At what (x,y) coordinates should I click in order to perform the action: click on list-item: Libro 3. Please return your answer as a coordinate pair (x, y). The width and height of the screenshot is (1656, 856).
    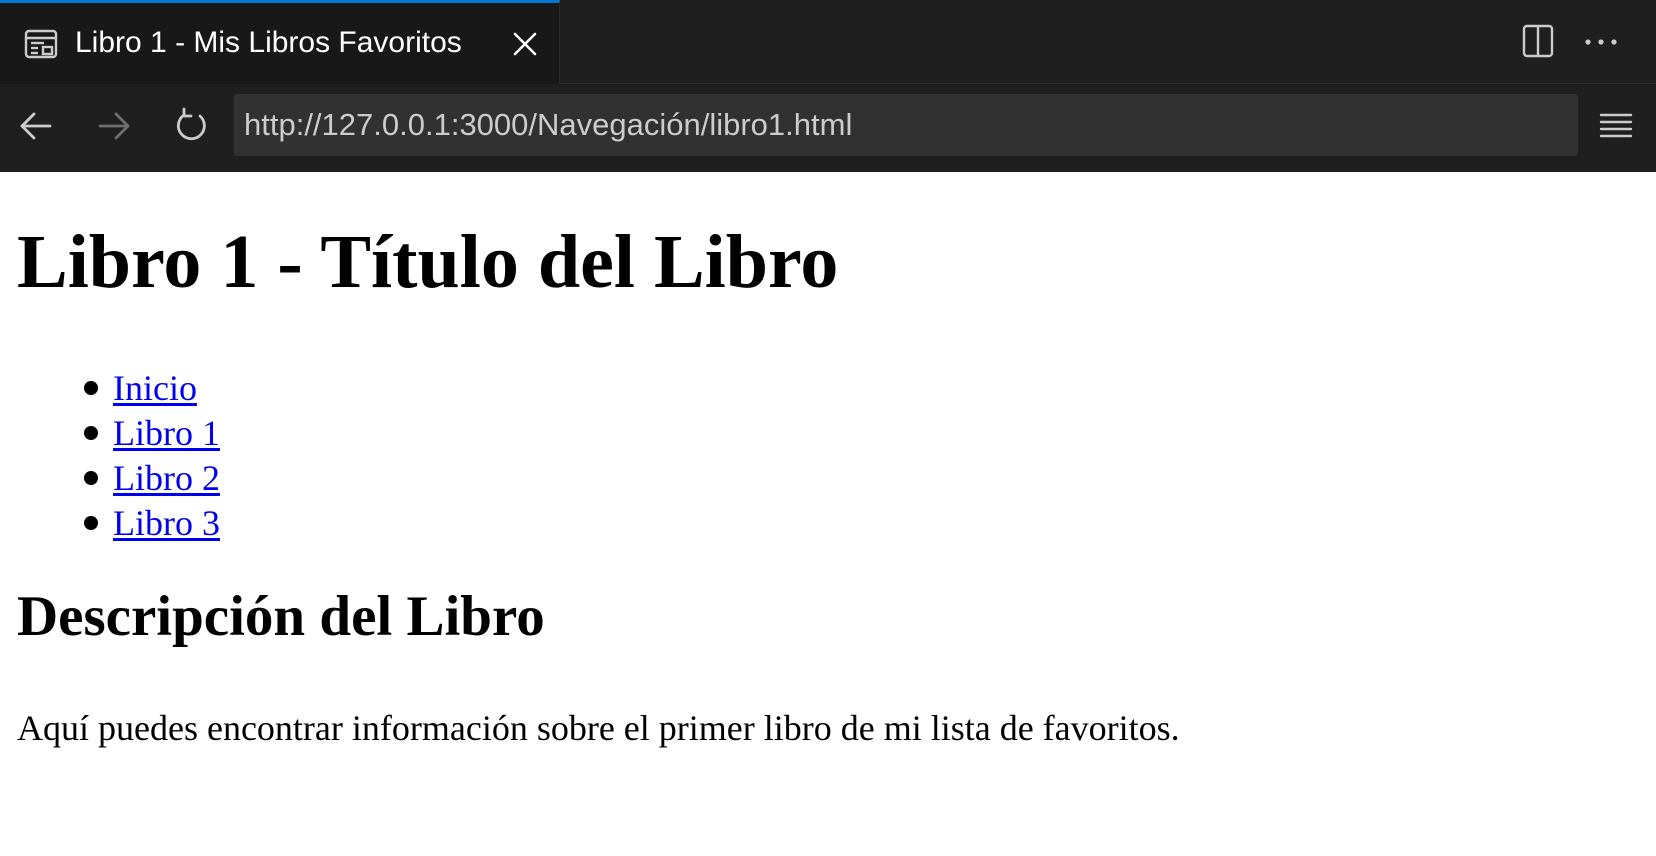
    Looking at the image, I should click on (118, 523).